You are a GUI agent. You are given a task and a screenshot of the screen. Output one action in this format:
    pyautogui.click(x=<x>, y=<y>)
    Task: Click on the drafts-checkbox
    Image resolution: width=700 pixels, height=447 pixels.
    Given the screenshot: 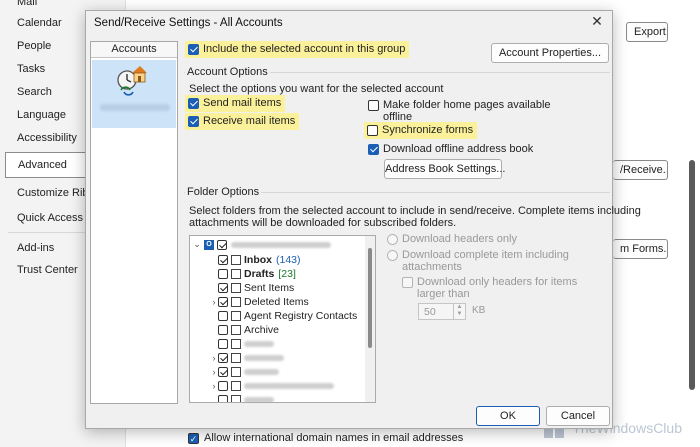 What is the action you would take?
    pyautogui.click(x=223, y=273)
    